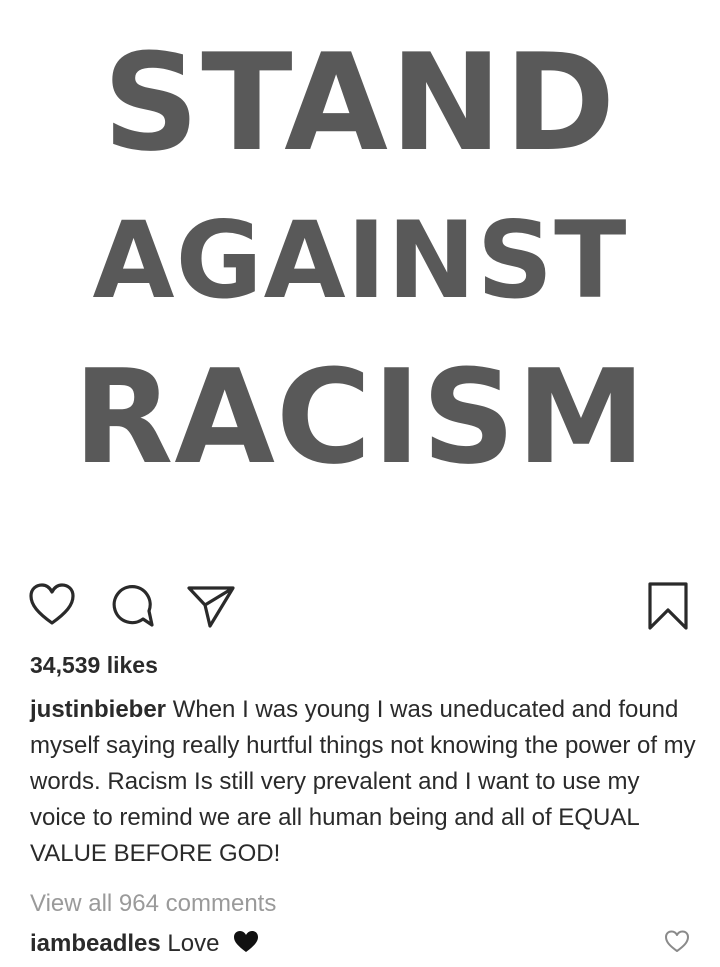 The width and height of the screenshot is (720, 967). Describe the element at coordinates (360, 103) in the screenshot. I see `post-image-text-stand: STAND` at that location.